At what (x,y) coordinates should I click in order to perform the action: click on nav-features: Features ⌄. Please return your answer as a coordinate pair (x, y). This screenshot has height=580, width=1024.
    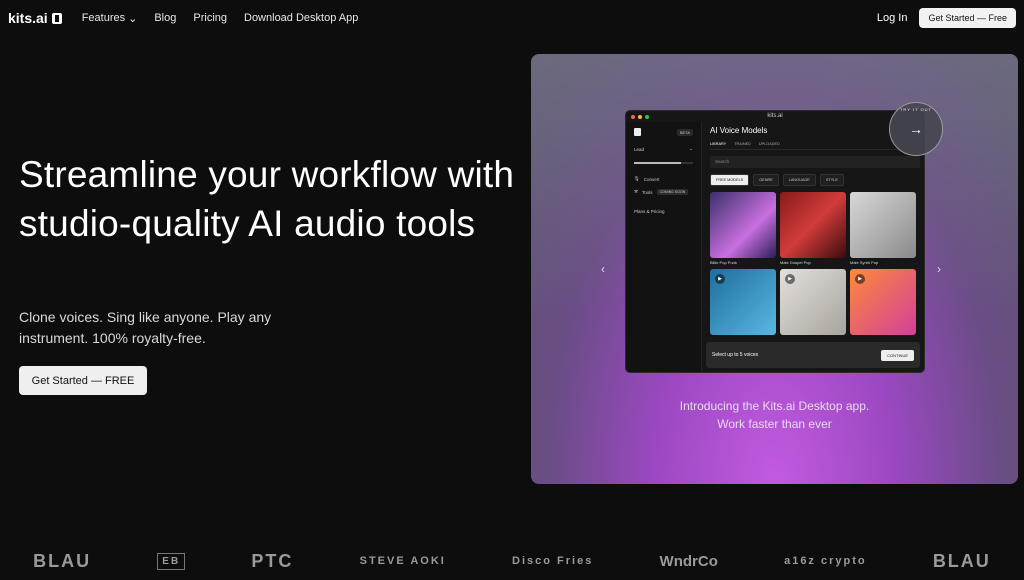
    Looking at the image, I should click on (110, 18).